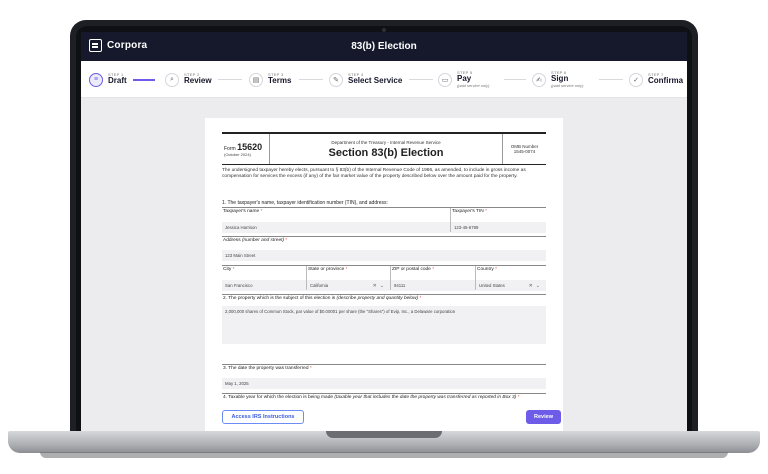  I want to click on state-select: California ✕⌄, so click(348, 285).